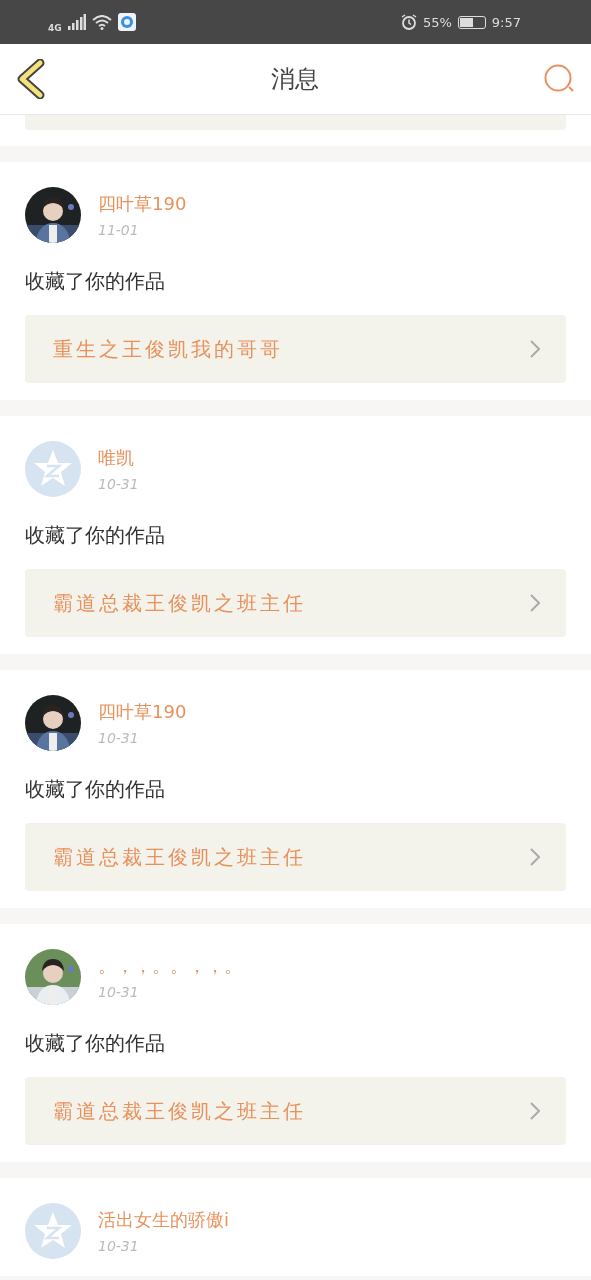 Image resolution: width=591 pixels, height=1280 pixels. What do you see at coordinates (506, 22) in the screenshot?
I see `clock: 9:57` at bounding box center [506, 22].